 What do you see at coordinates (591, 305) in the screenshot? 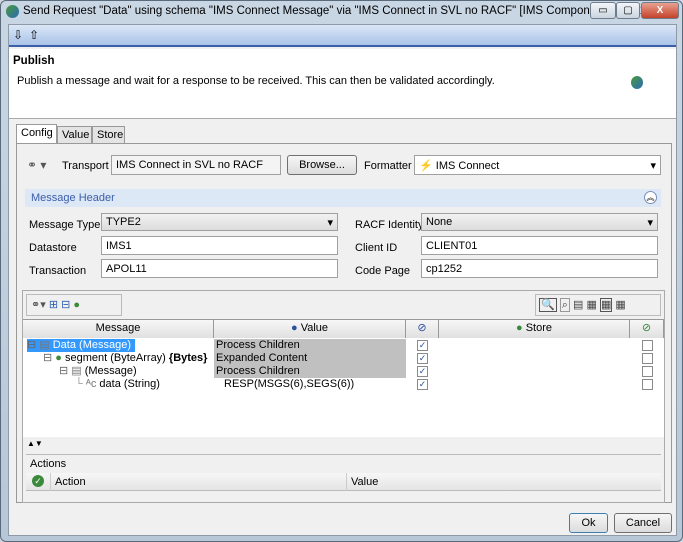
I see `grid-small-icon: ▦` at bounding box center [591, 305].